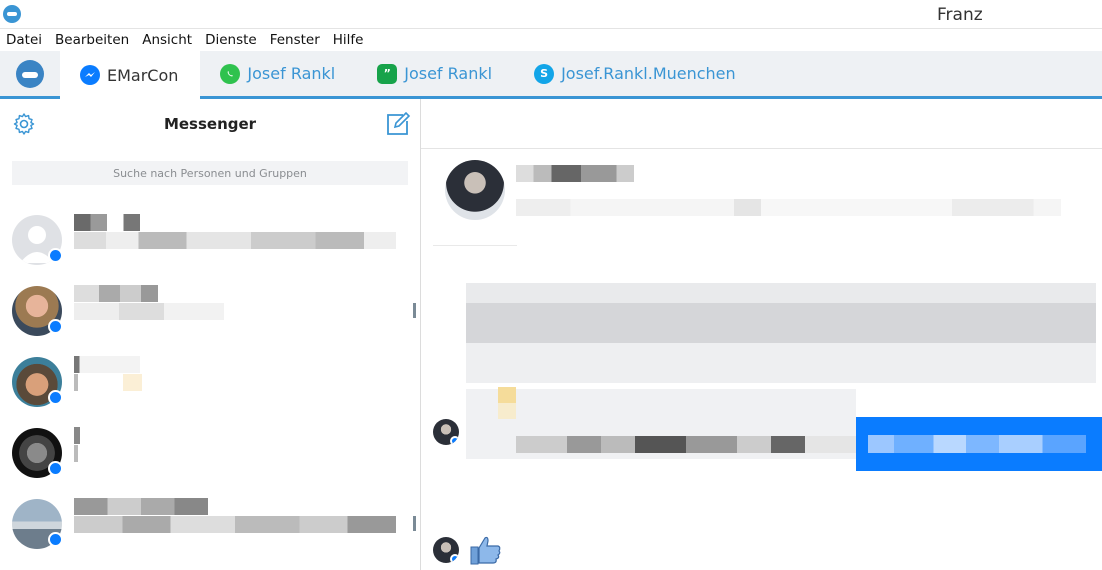  What do you see at coordinates (24, 40) in the screenshot?
I see `menu-datei: Datei` at bounding box center [24, 40].